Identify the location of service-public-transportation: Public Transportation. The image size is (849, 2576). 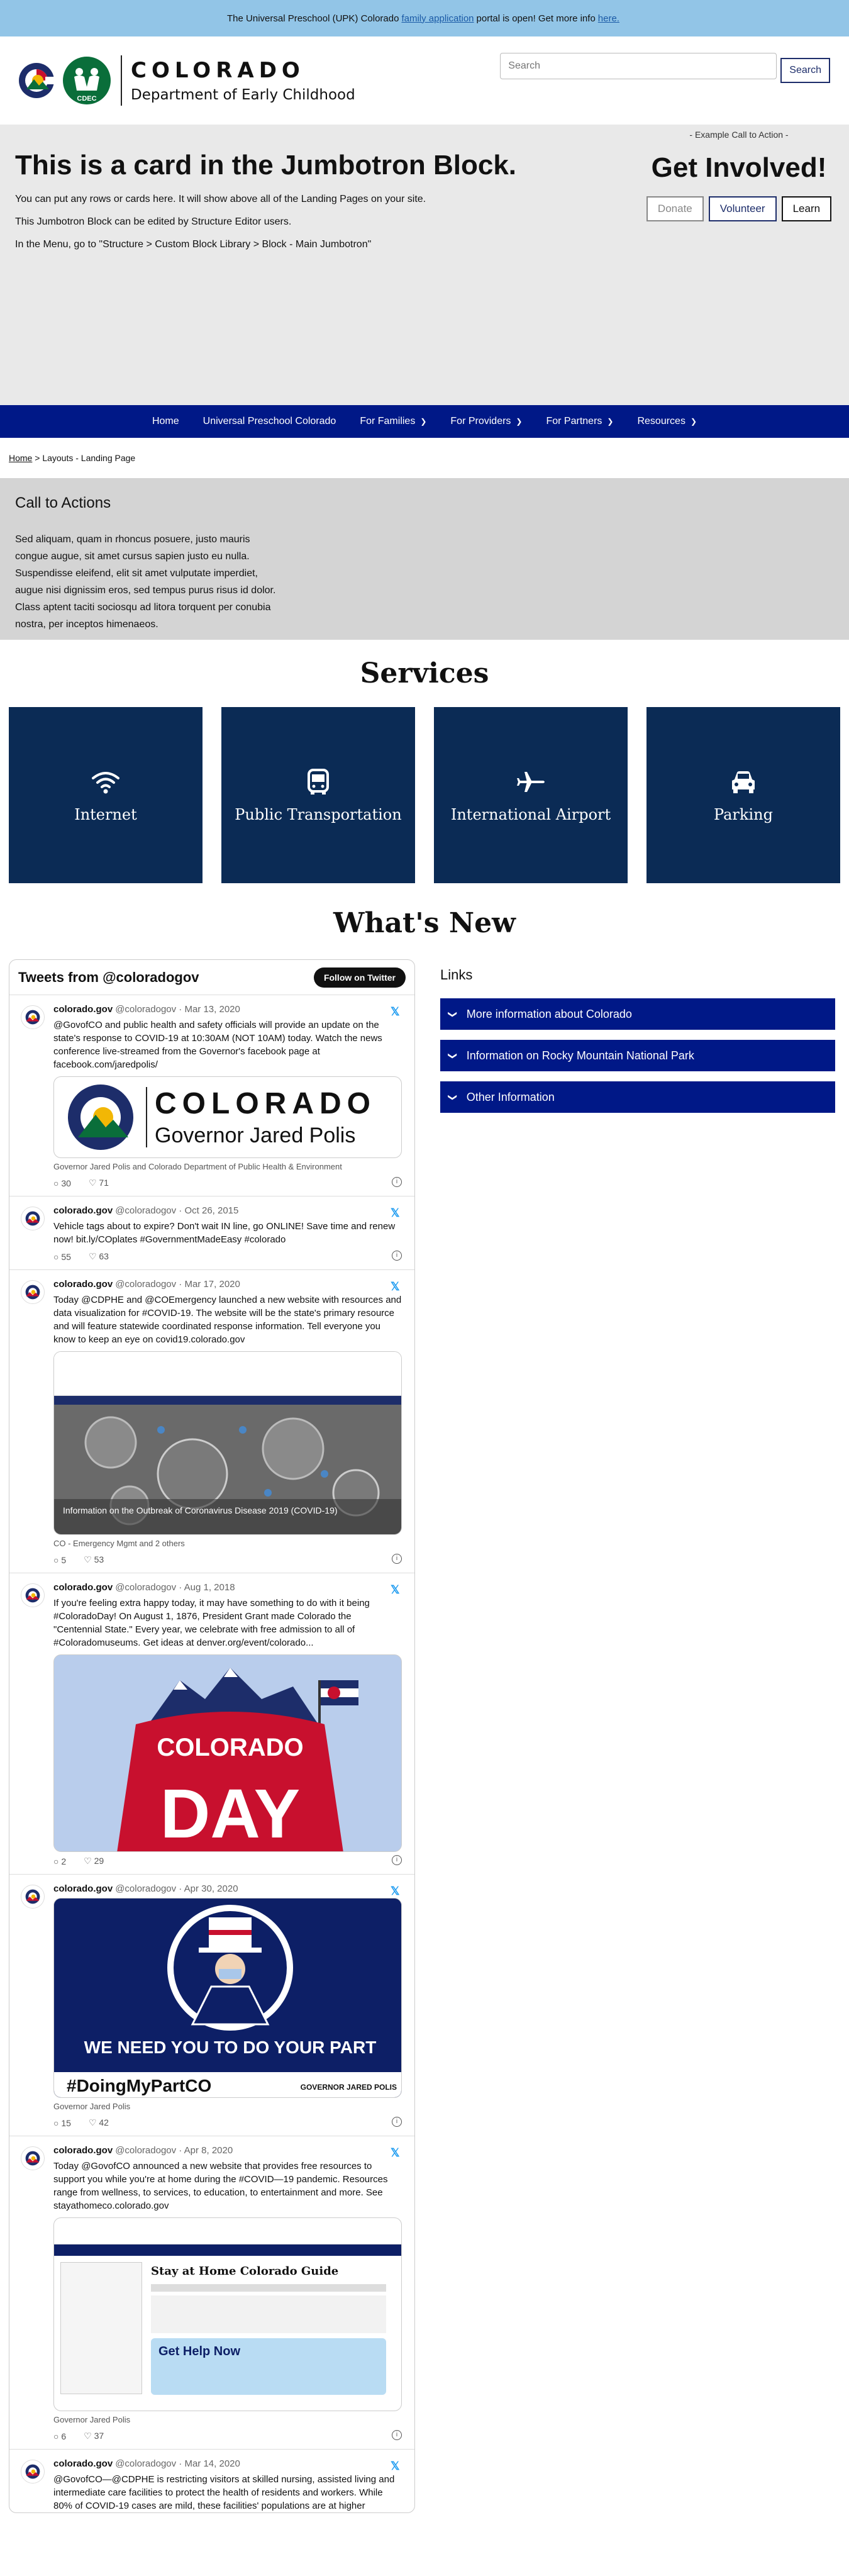
(318, 795).